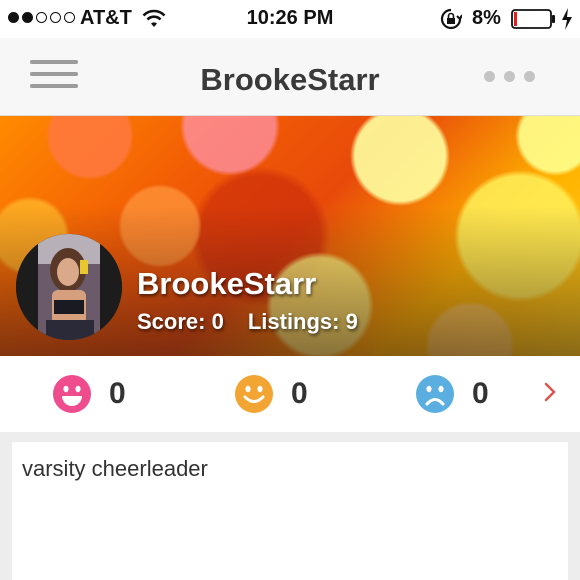 This screenshot has width=580, height=580. What do you see at coordinates (180, 321) in the screenshot?
I see `score-label: Score: 0` at bounding box center [180, 321].